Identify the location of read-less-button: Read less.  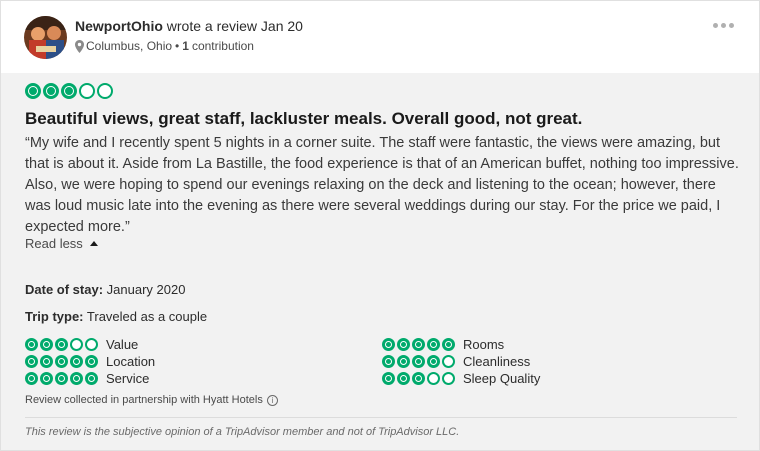
(61, 243).